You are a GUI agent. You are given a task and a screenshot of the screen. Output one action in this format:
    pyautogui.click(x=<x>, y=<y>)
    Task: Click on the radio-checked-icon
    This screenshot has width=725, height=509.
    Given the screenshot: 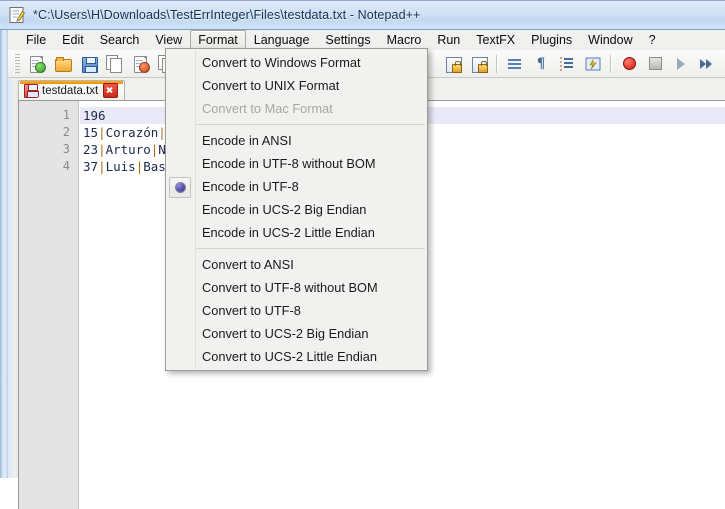 What is the action you would take?
    pyautogui.click(x=180, y=187)
    